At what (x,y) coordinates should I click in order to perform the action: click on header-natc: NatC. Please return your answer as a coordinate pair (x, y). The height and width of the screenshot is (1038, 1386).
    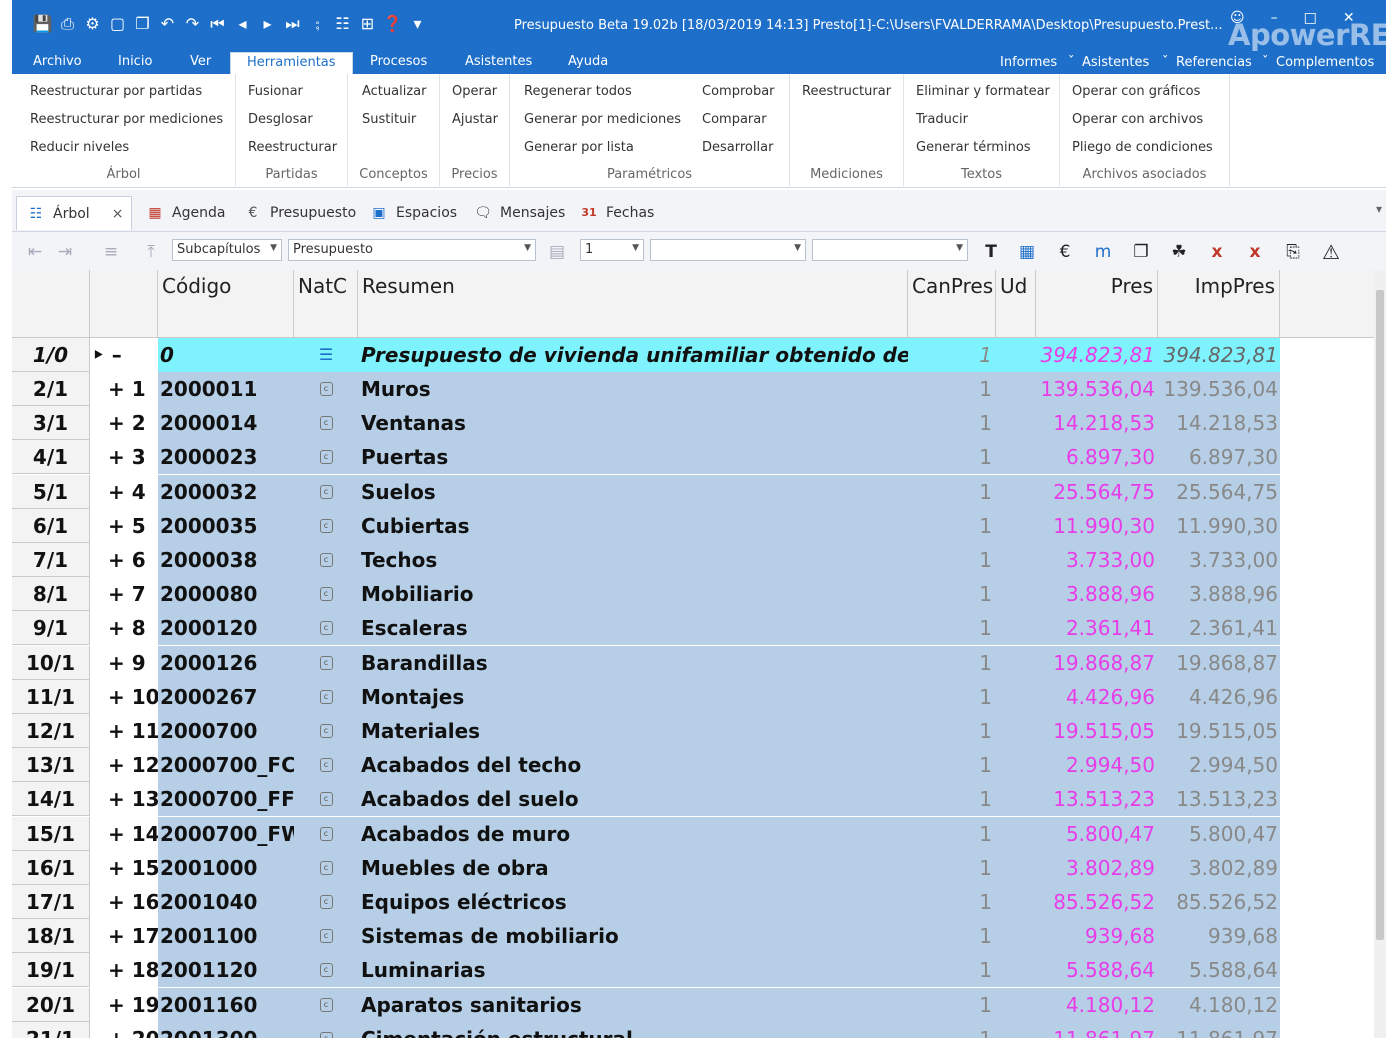
    Looking at the image, I should click on (326, 304).